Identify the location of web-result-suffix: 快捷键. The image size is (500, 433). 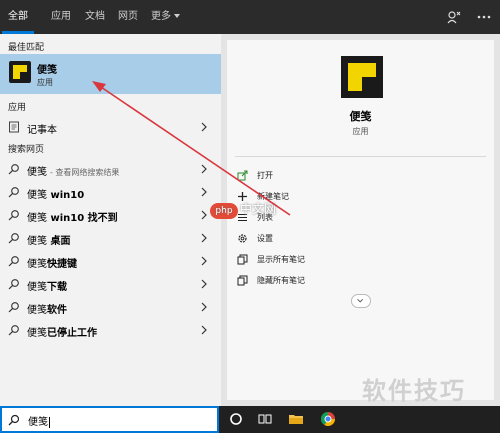
(62, 264).